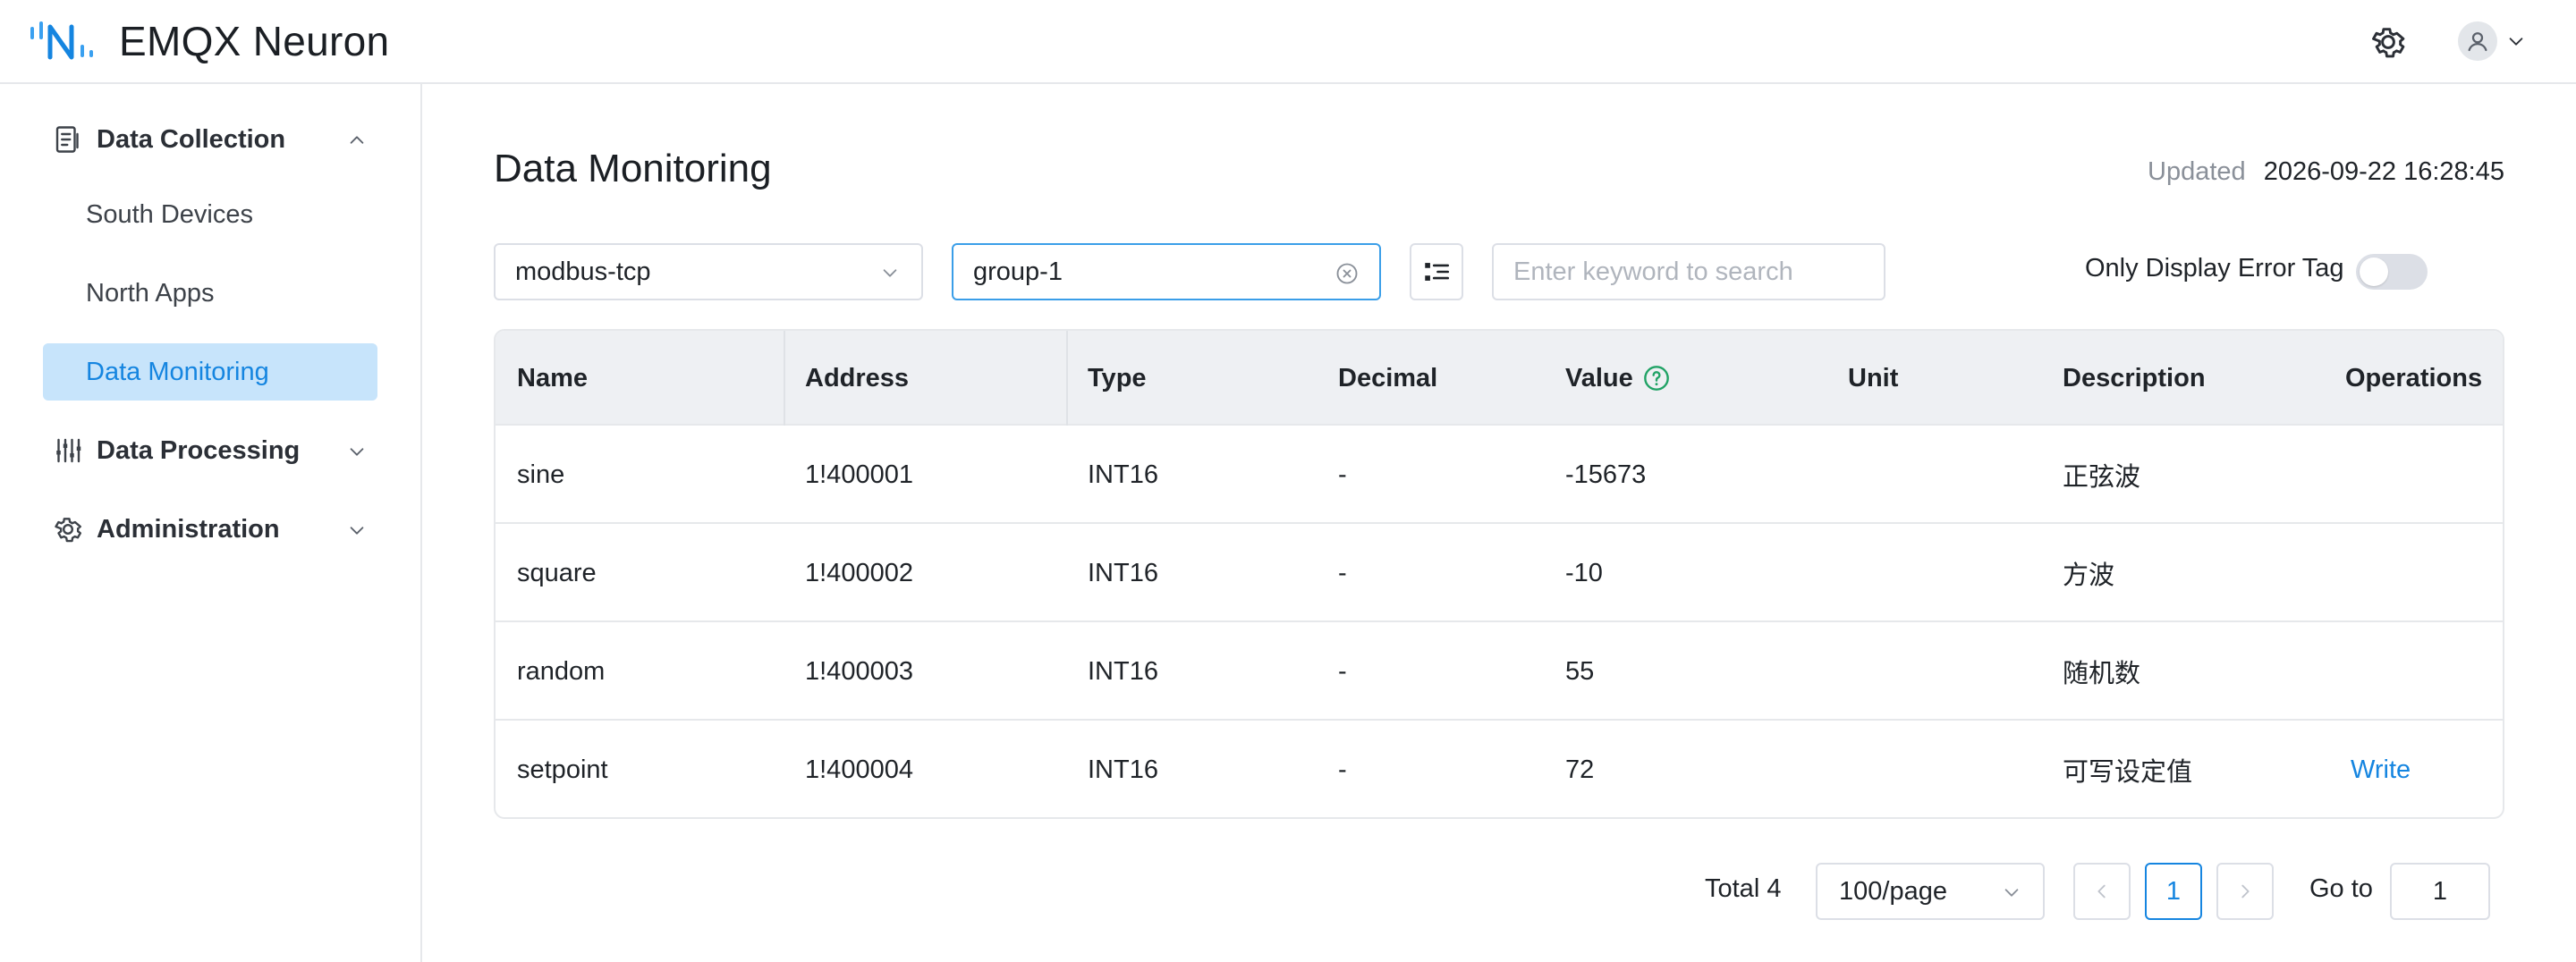  I want to click on chevron-left-icon, so click(2101, 891).